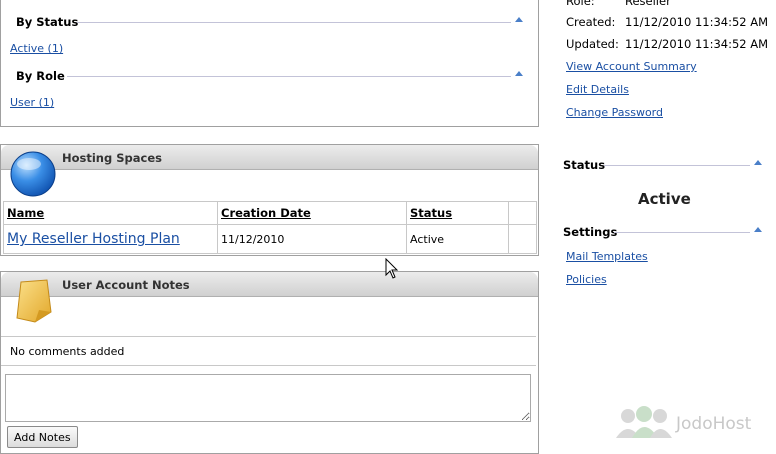 This screenshot has height=454, width=776. Describe the element at coordinates (586, 279) in the screenshot. I see `policies-link: Policies` at that location.